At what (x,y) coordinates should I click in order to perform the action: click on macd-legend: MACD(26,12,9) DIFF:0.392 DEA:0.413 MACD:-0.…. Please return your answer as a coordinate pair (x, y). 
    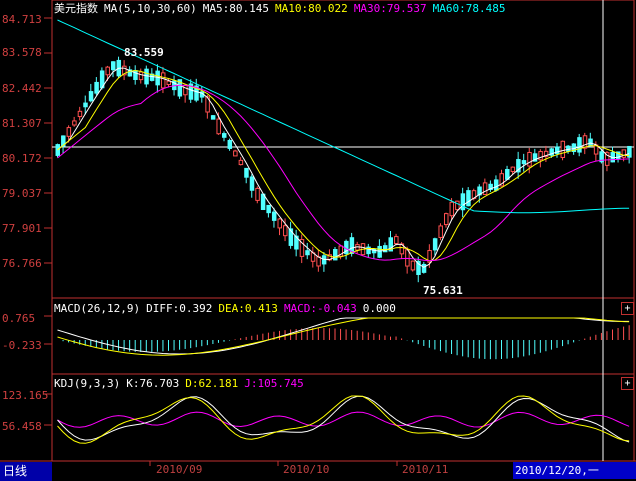
    Looking at the image, I should click on (228, 309).